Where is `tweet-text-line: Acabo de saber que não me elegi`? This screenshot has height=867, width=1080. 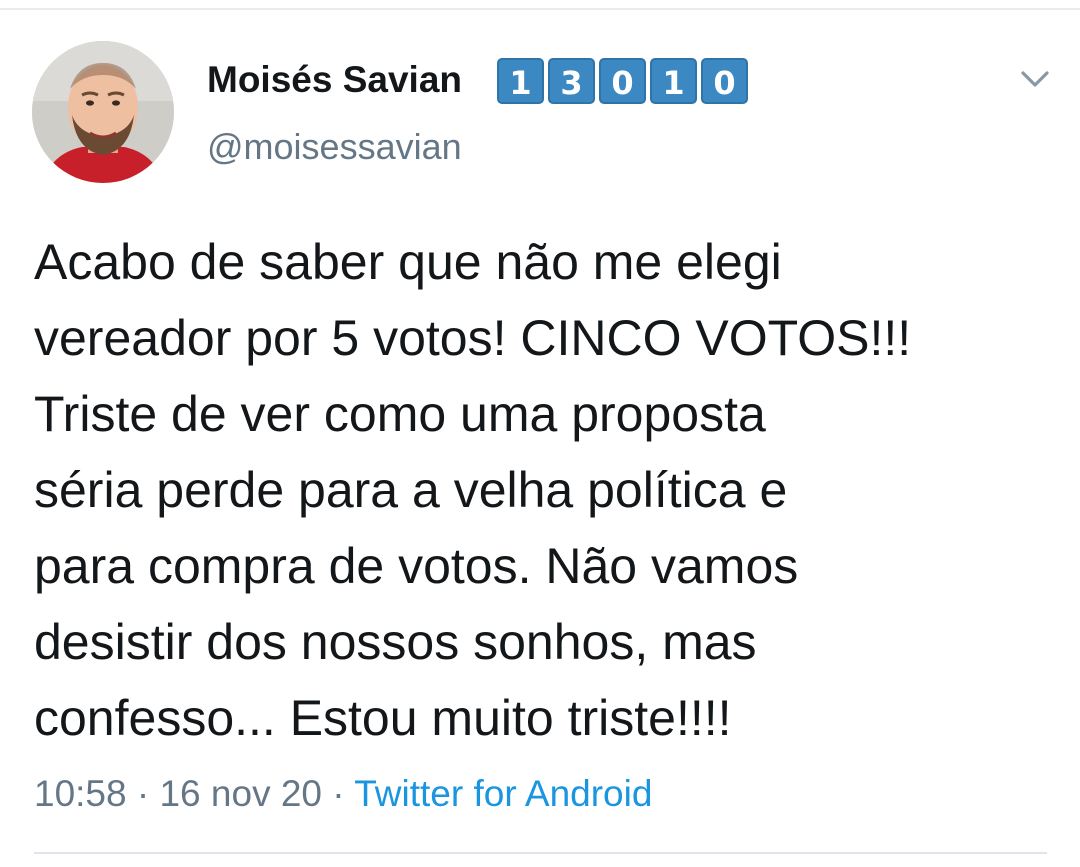
tweet-text-line: Acabo de saber que não me elegi is located at coordinates (408, 262).